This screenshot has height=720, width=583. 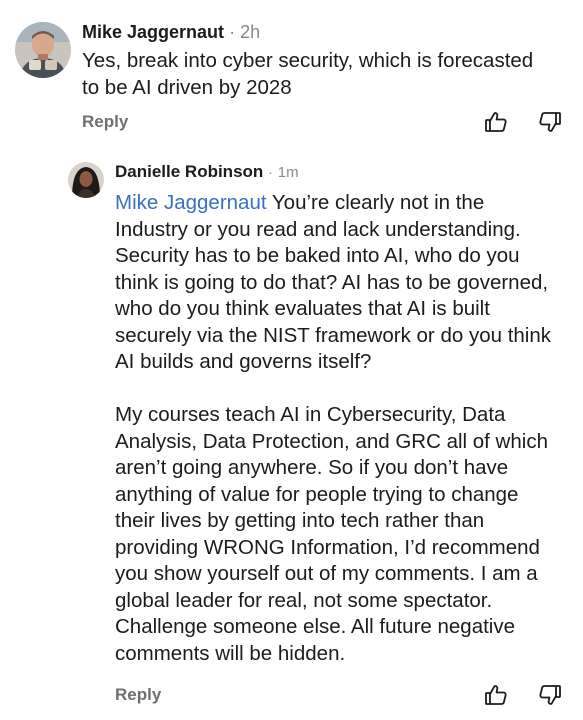 What do you see at coordinates (191, 202) in the screenshot?
I see `mention-link: Mike Jaggernaut` at bounding box center [191, 202].